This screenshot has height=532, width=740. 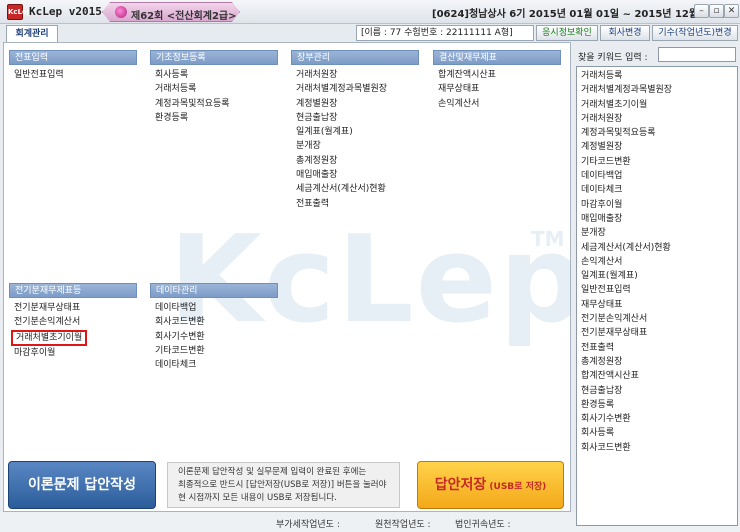 I want to click on keyword-list-item: 회사등록, so click(x=657, y=433).